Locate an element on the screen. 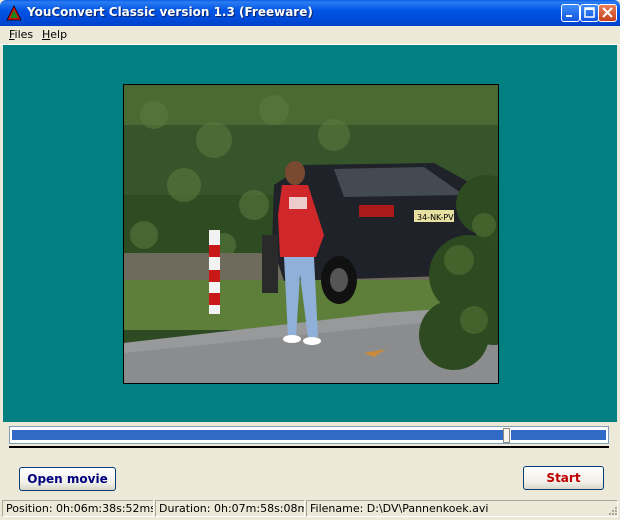 The width and height of the screenshot is (620, 520). menu-help: Help is located at coordinates (54, 34).